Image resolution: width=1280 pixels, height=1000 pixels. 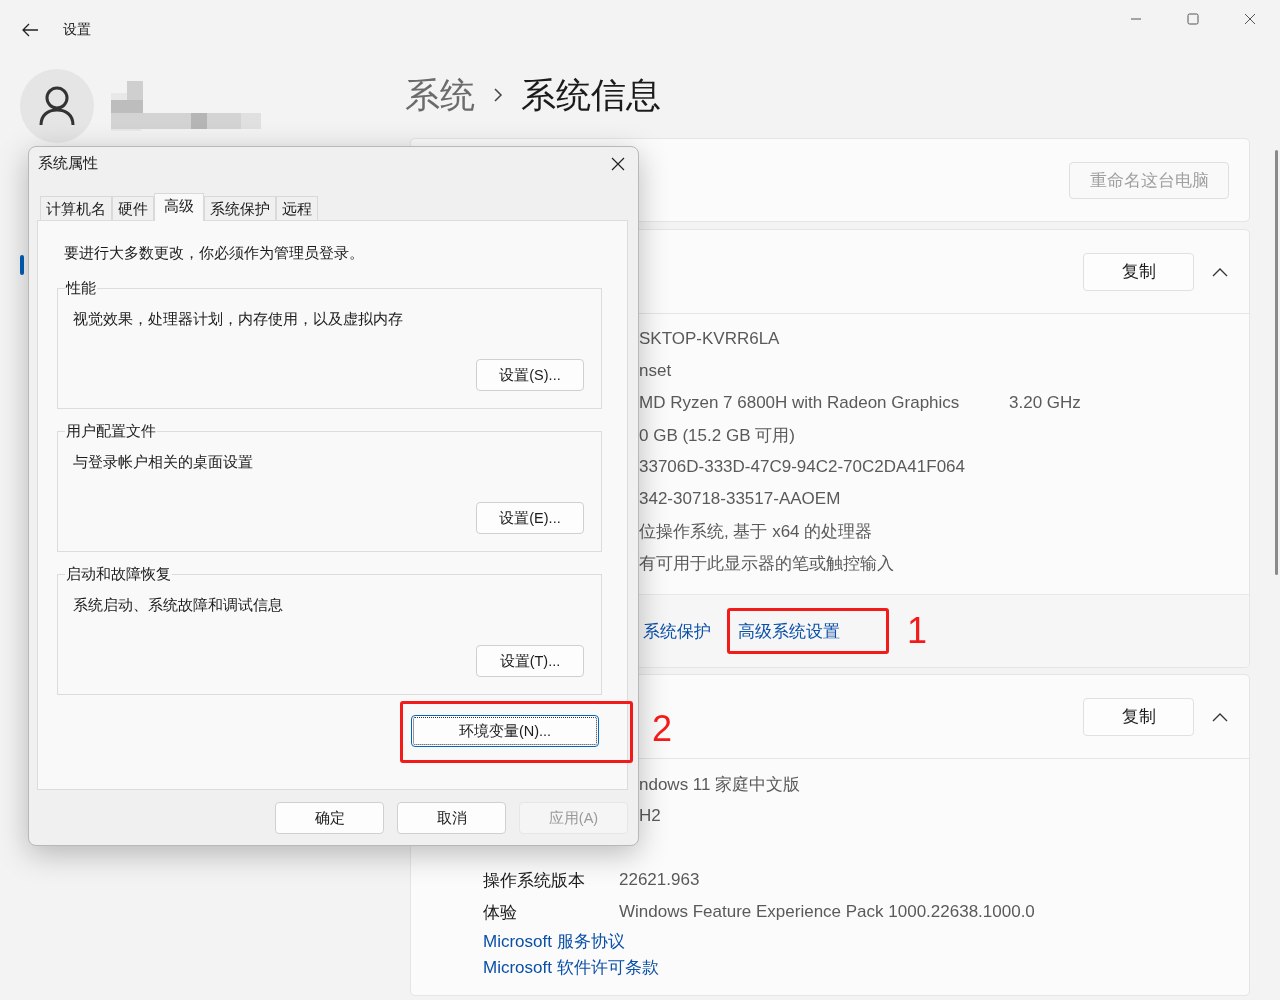 I want to click on tab: 硬件, so click(x=133, y=208).